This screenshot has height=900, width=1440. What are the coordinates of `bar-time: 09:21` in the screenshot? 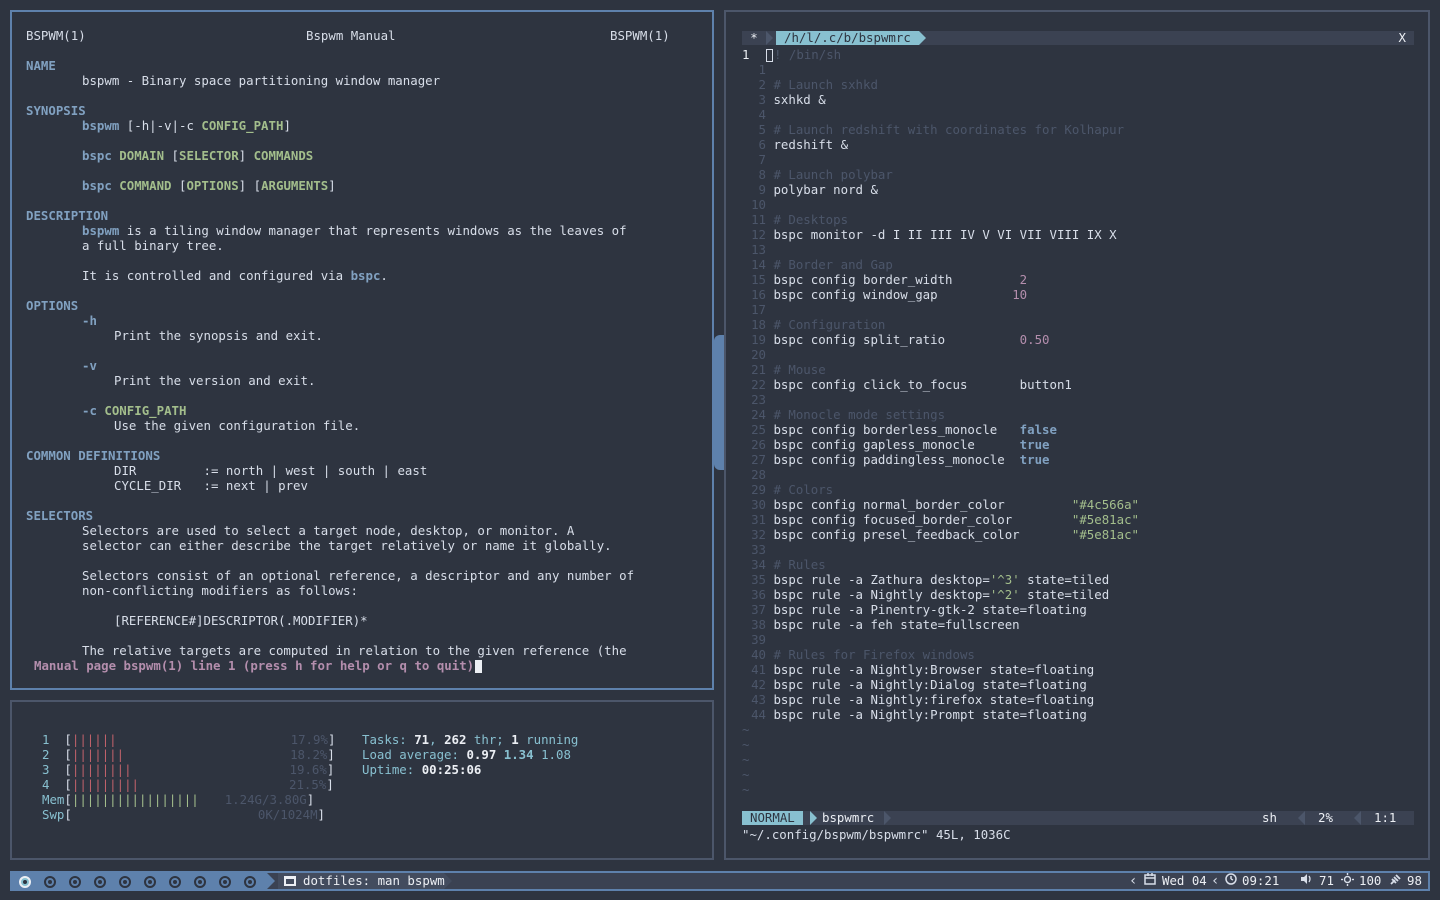 It's located at (1260, 881).